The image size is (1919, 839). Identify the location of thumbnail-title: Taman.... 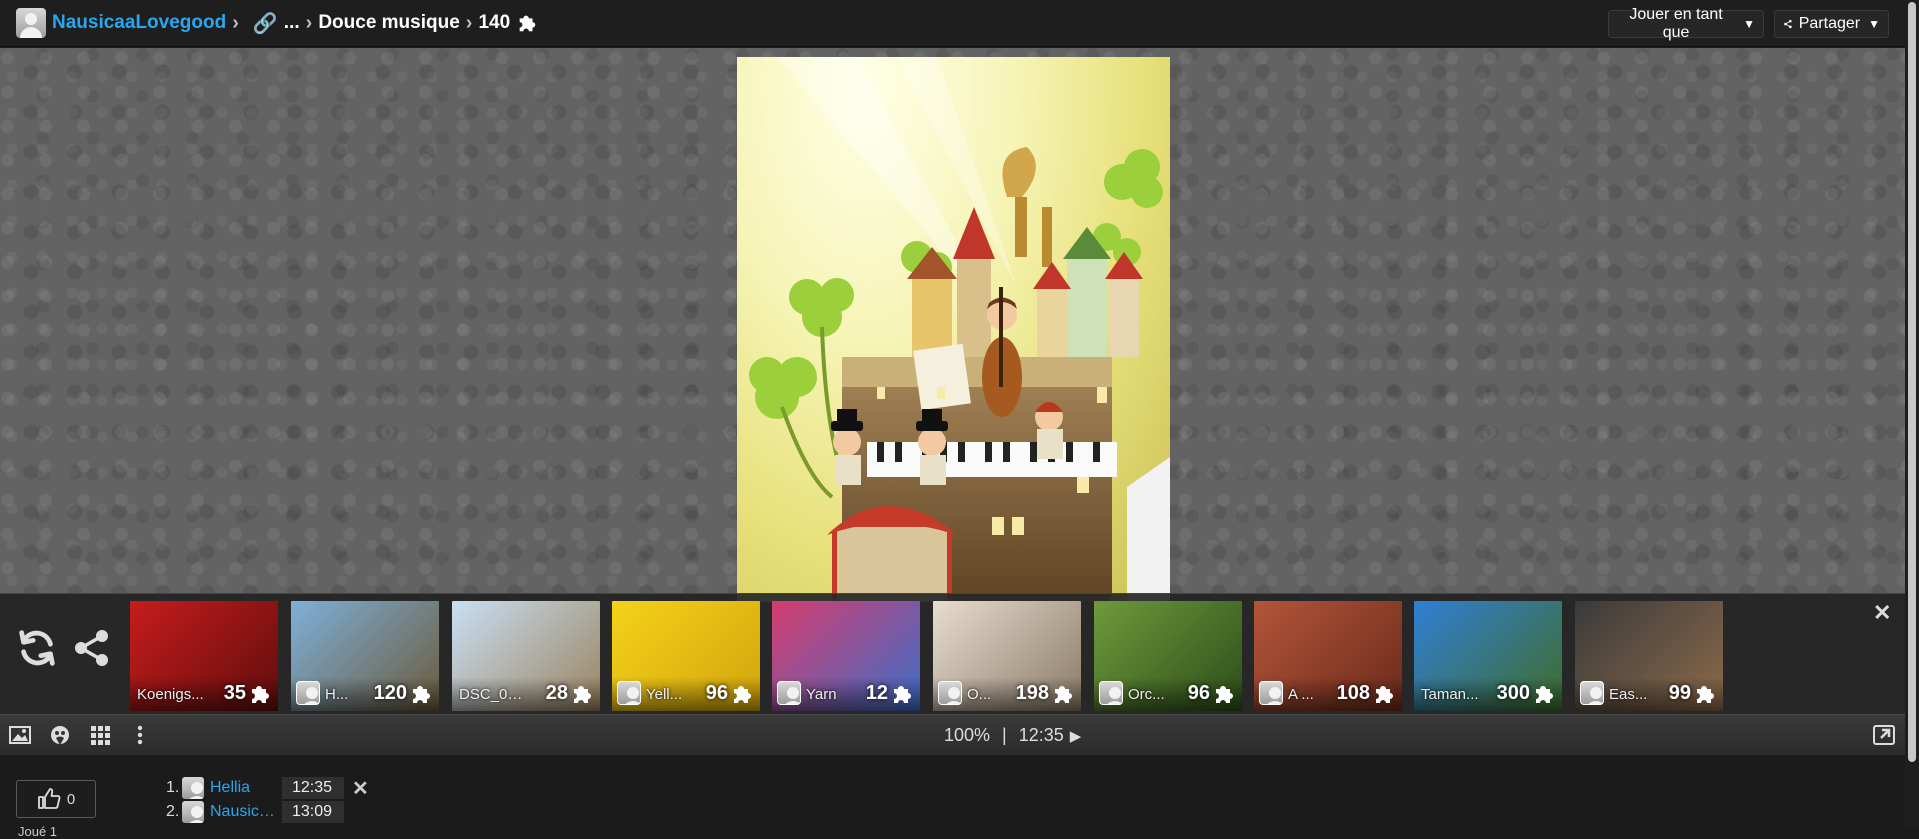
(1450, 694).